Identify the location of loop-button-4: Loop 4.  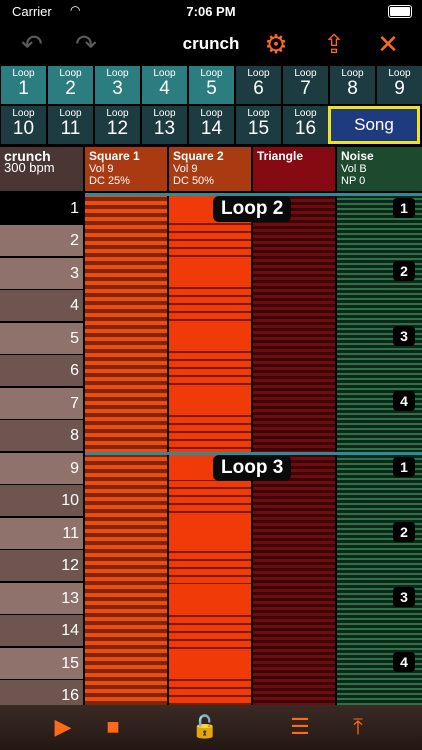
(164, 85).